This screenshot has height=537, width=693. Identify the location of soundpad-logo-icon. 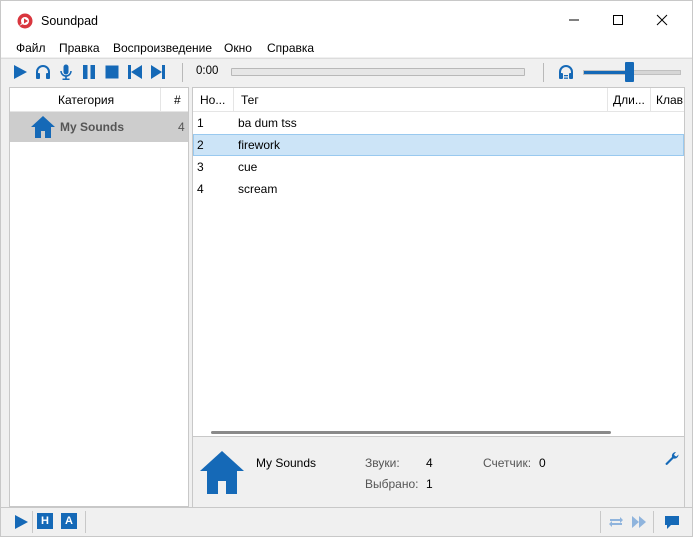
(25, 21).